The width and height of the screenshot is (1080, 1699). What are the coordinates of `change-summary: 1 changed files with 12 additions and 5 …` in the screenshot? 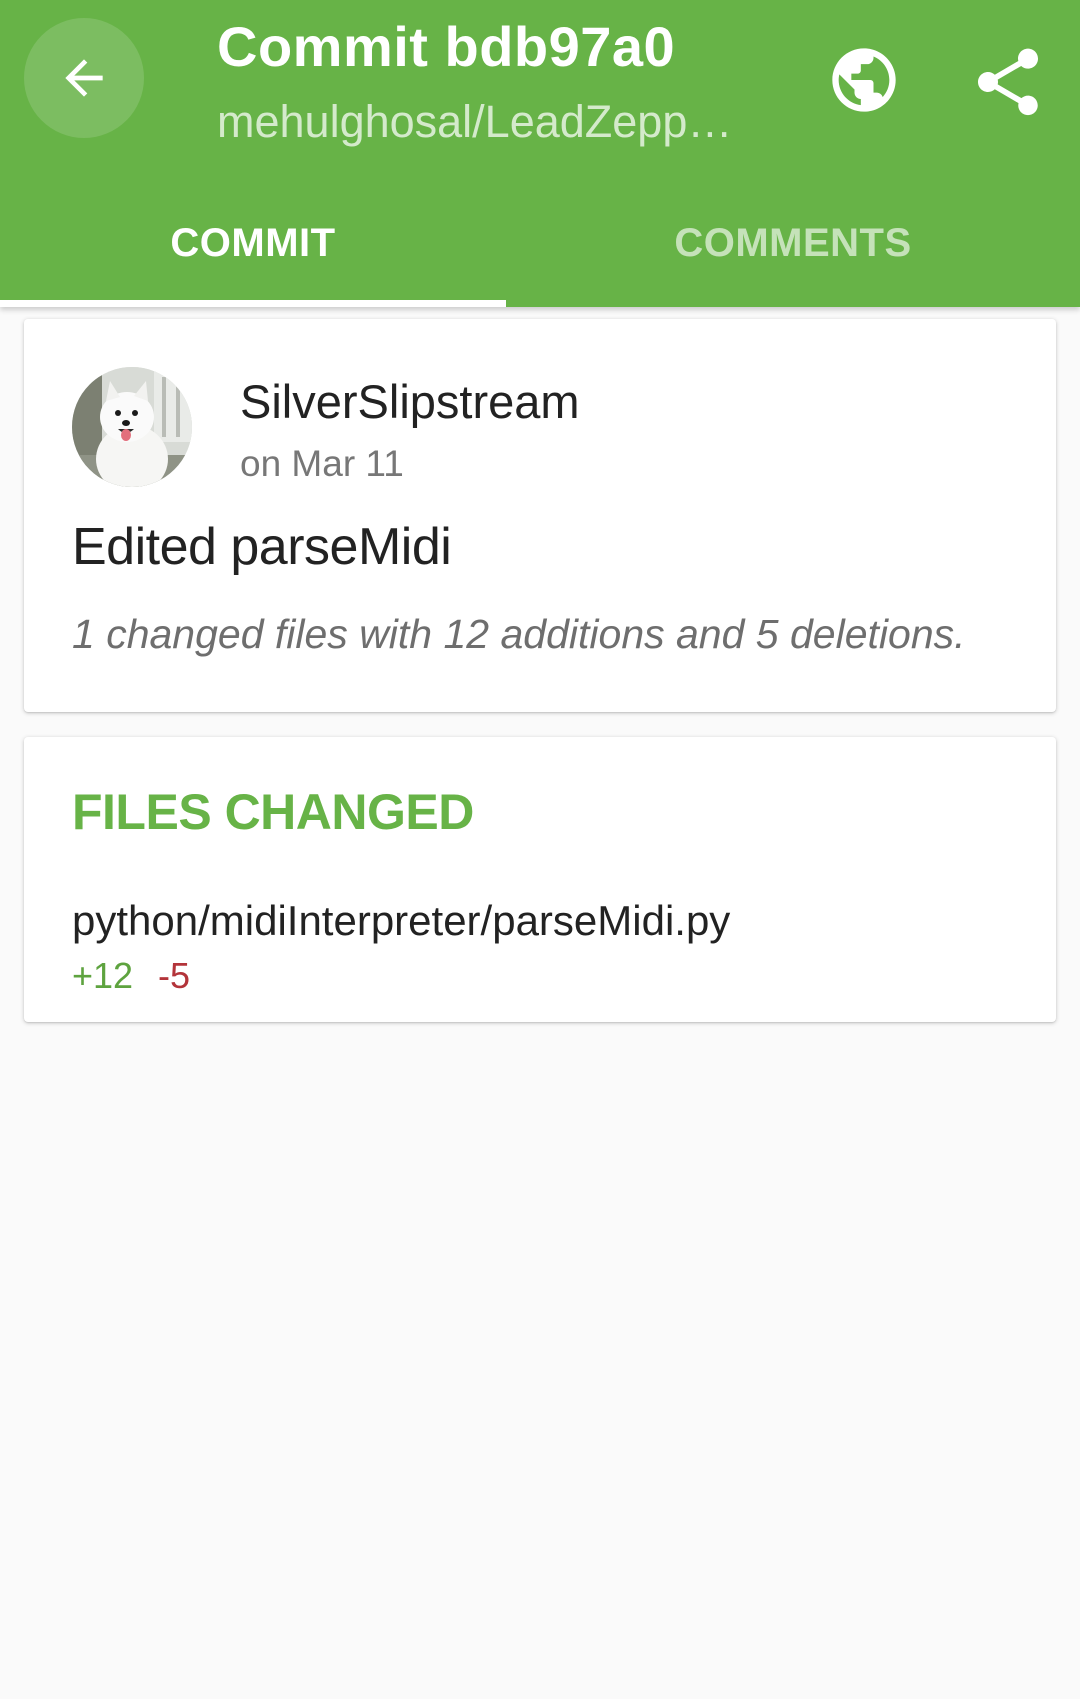 It's located at (519, 634).